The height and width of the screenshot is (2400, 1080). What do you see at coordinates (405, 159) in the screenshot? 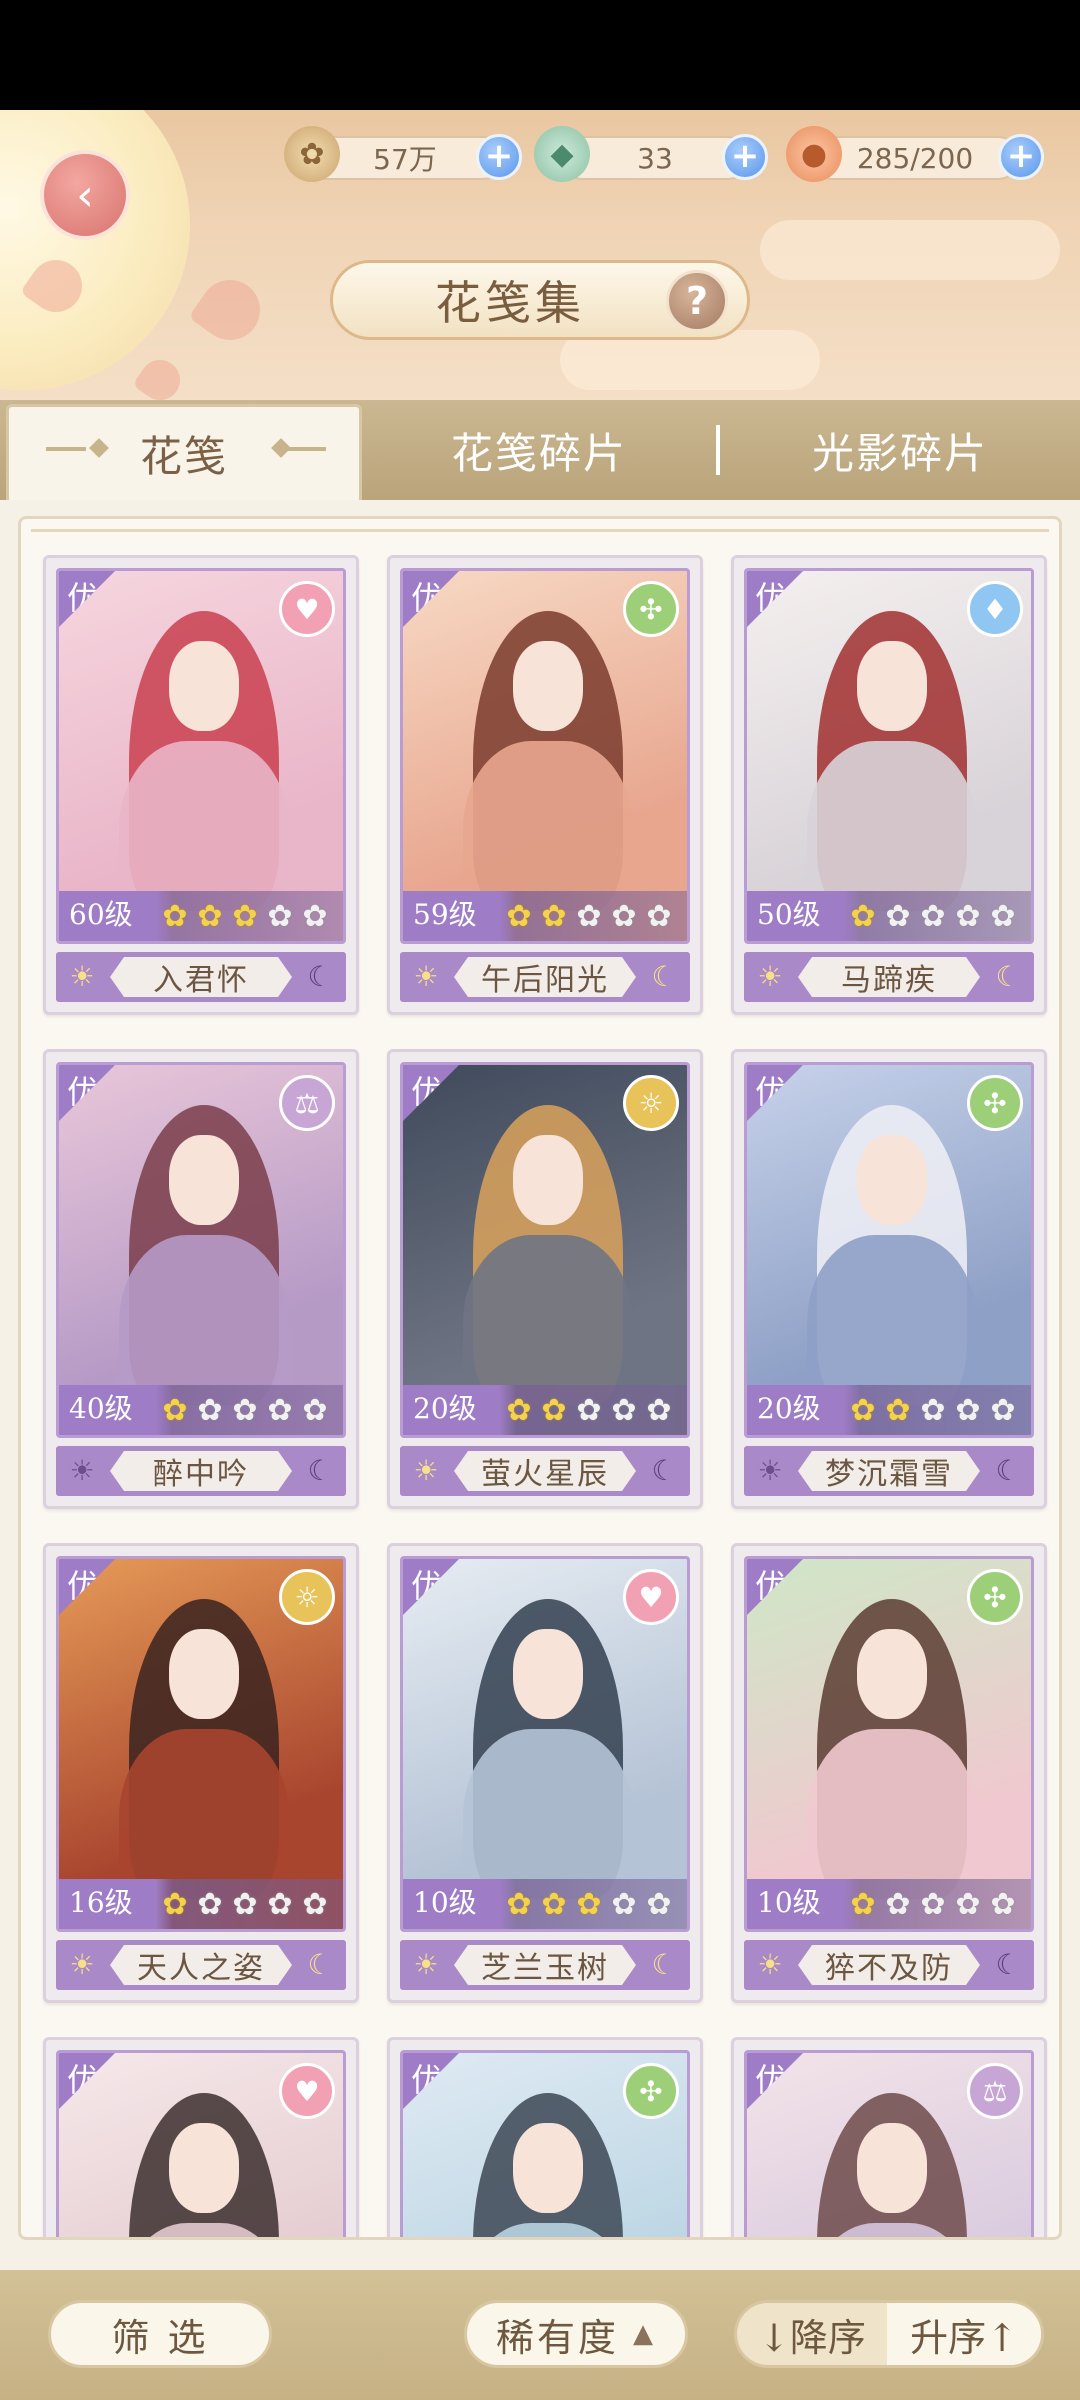
I see `resource-value: 57万` at bounding box center [405, 159].